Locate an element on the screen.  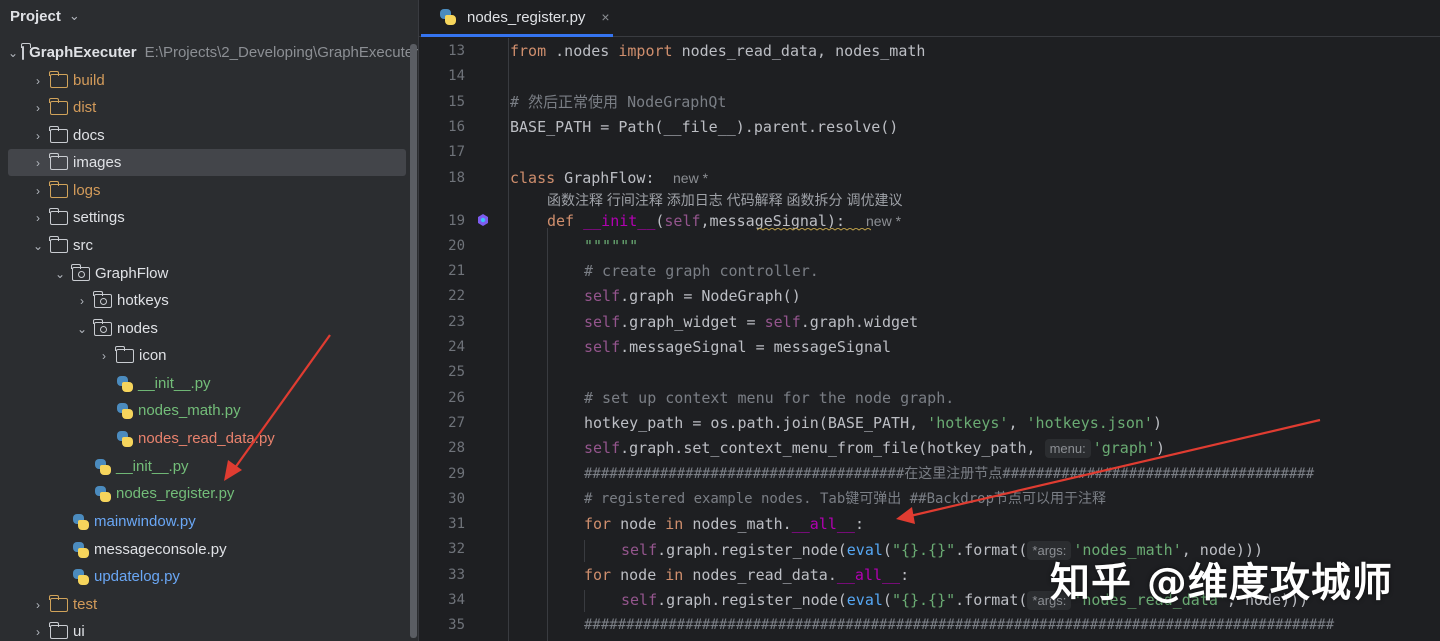
tree-item-settings: › settings is located at coordinates (207, 217).